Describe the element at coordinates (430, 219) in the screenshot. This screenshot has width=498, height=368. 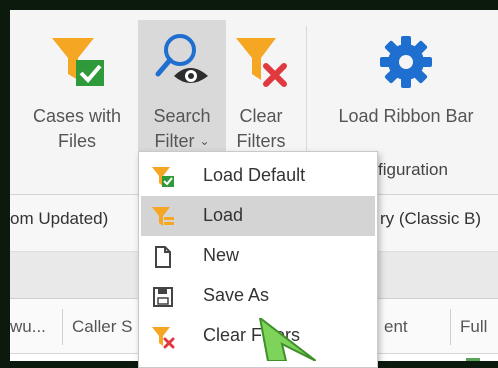
I see `right-view-selector-text: ry (Classic B)` at that location.